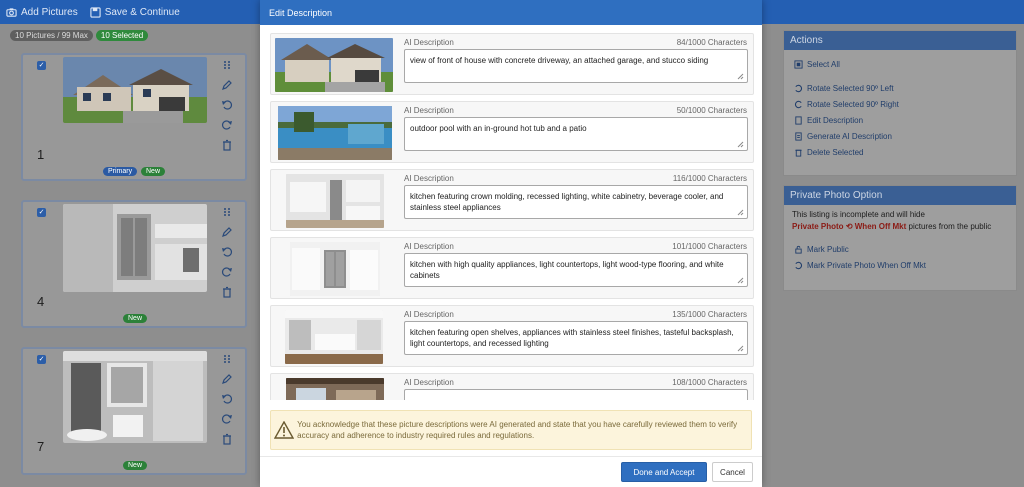 The width and height of the screenshot is (1024, 487). Describe the element at coordinates (732, 472) in the screenshot. I see `cancel-button: Cancel` at that location.